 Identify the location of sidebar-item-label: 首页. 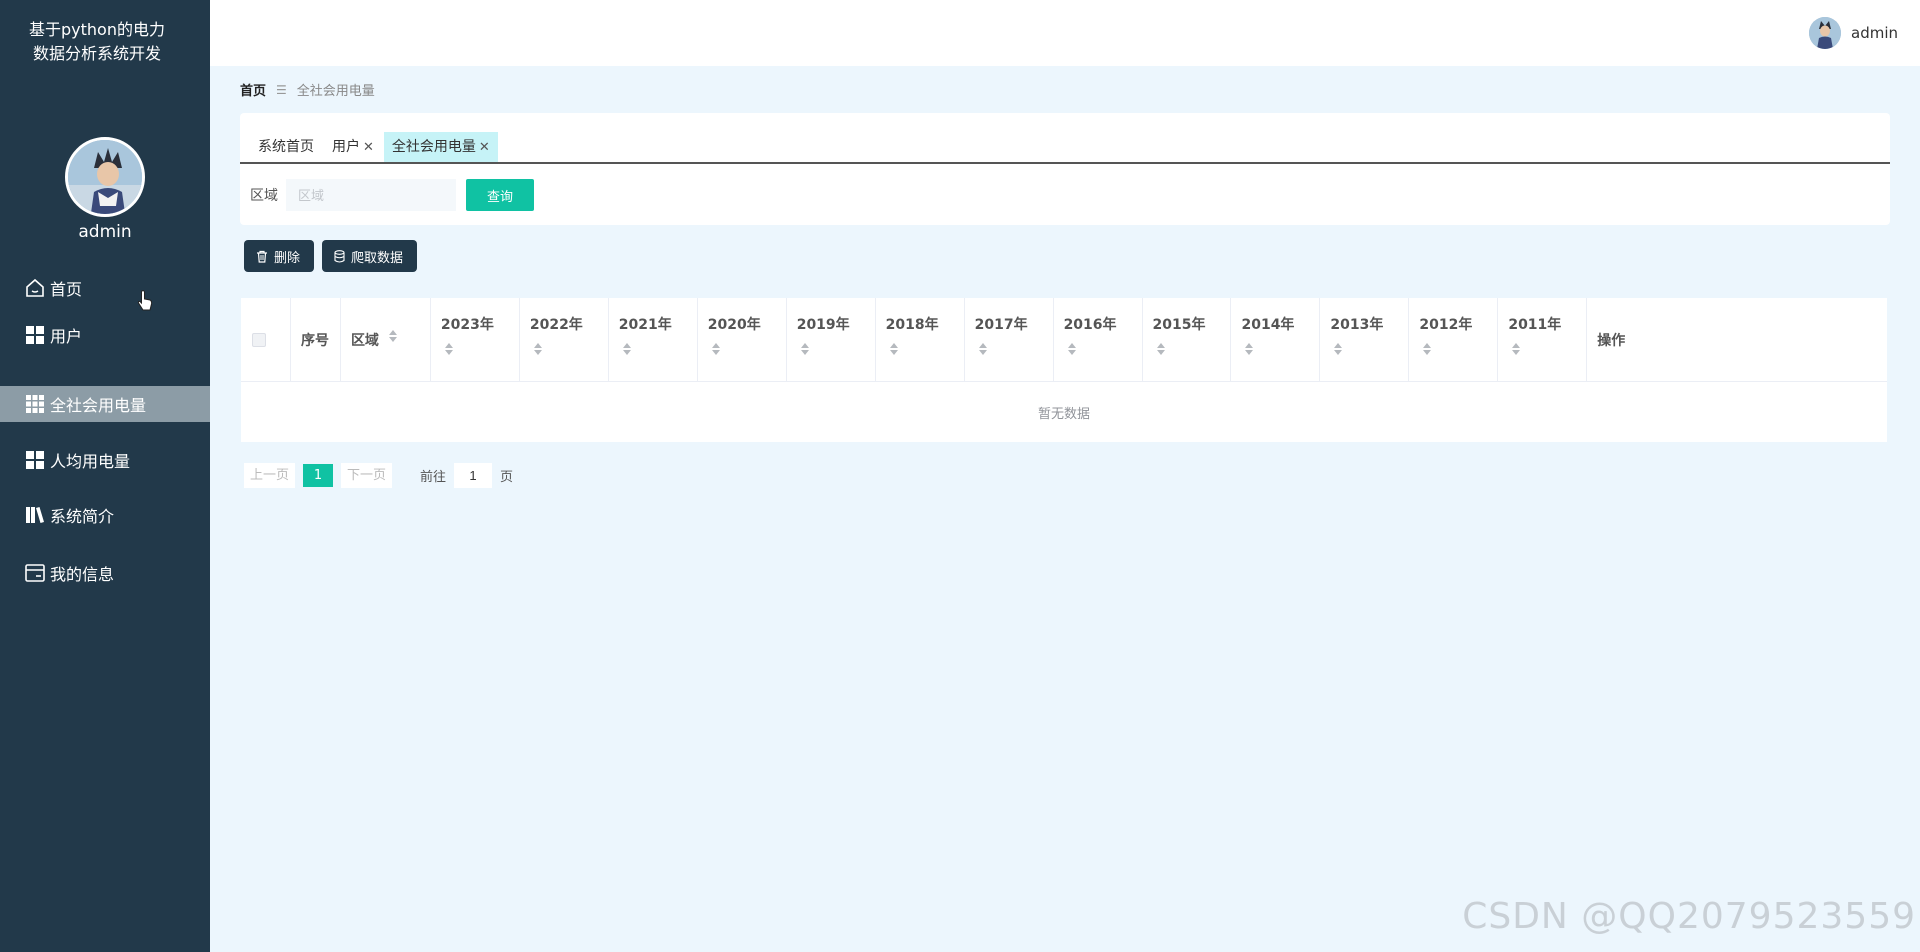
(66, 289).